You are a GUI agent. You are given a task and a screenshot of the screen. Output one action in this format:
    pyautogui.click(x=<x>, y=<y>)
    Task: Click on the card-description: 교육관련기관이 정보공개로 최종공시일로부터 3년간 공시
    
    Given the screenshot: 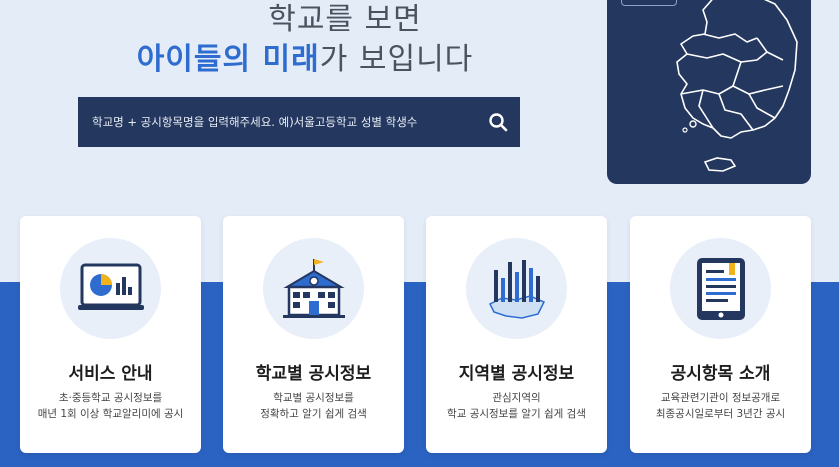 What is the action you would take?
    pyautogui.click(x=720, y=406)
    